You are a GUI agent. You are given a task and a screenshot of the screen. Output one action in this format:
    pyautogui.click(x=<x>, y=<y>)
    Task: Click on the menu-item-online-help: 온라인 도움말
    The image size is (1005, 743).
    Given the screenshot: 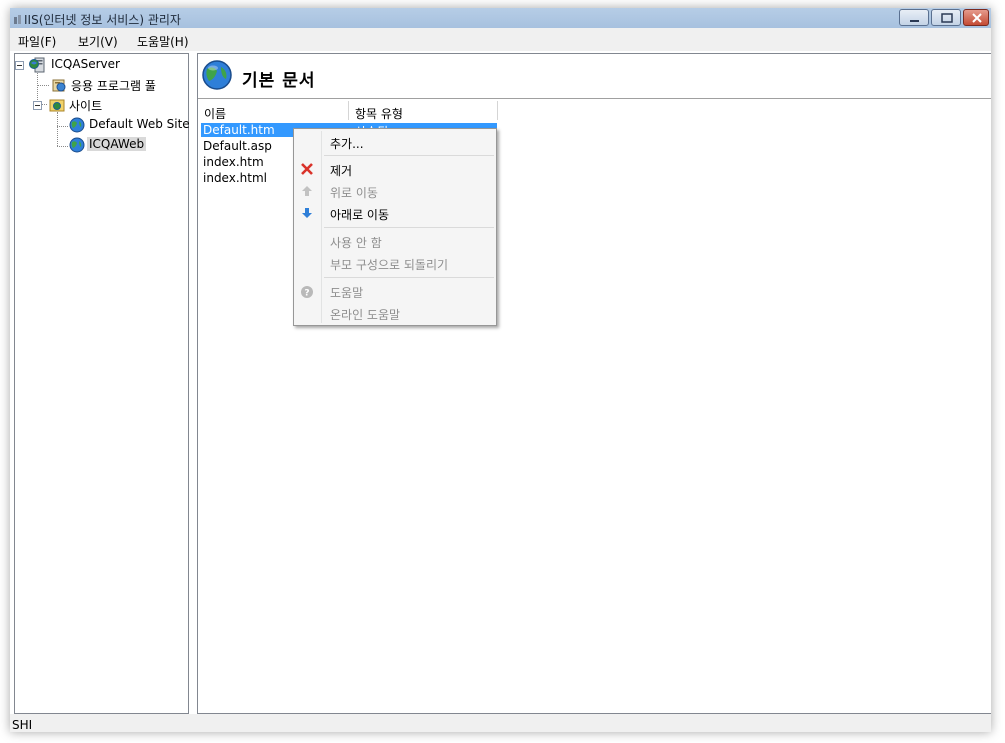 What is the action you would take?
    pyautogui.click(x=365, y=314)
    